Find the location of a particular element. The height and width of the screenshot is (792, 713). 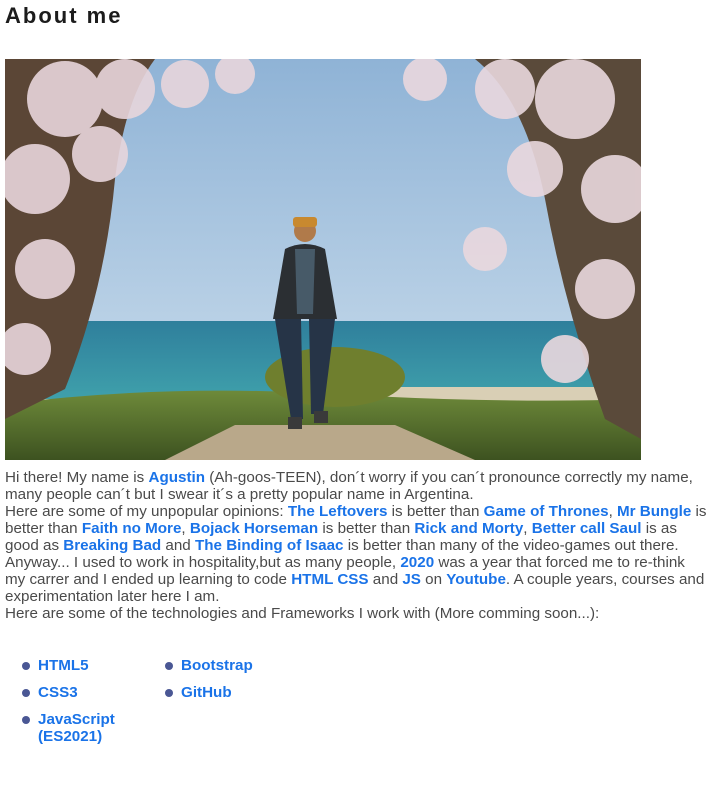

tech-link-bootstrap: Bootstrap is located at coordinates (217, 665).